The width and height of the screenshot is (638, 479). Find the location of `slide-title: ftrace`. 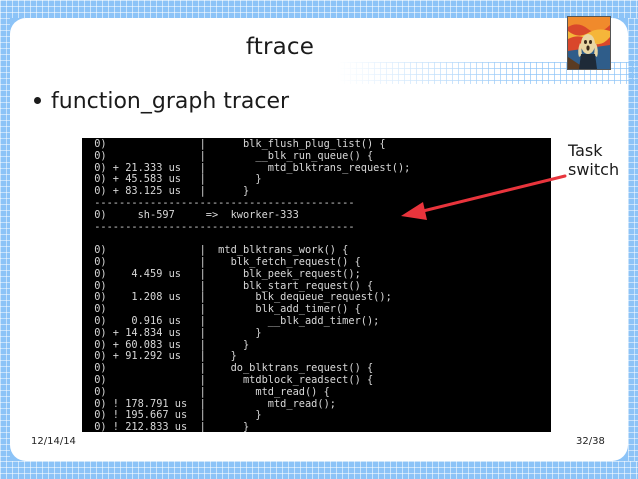

slide-title: ftrace is located at coordinates (280, 47).